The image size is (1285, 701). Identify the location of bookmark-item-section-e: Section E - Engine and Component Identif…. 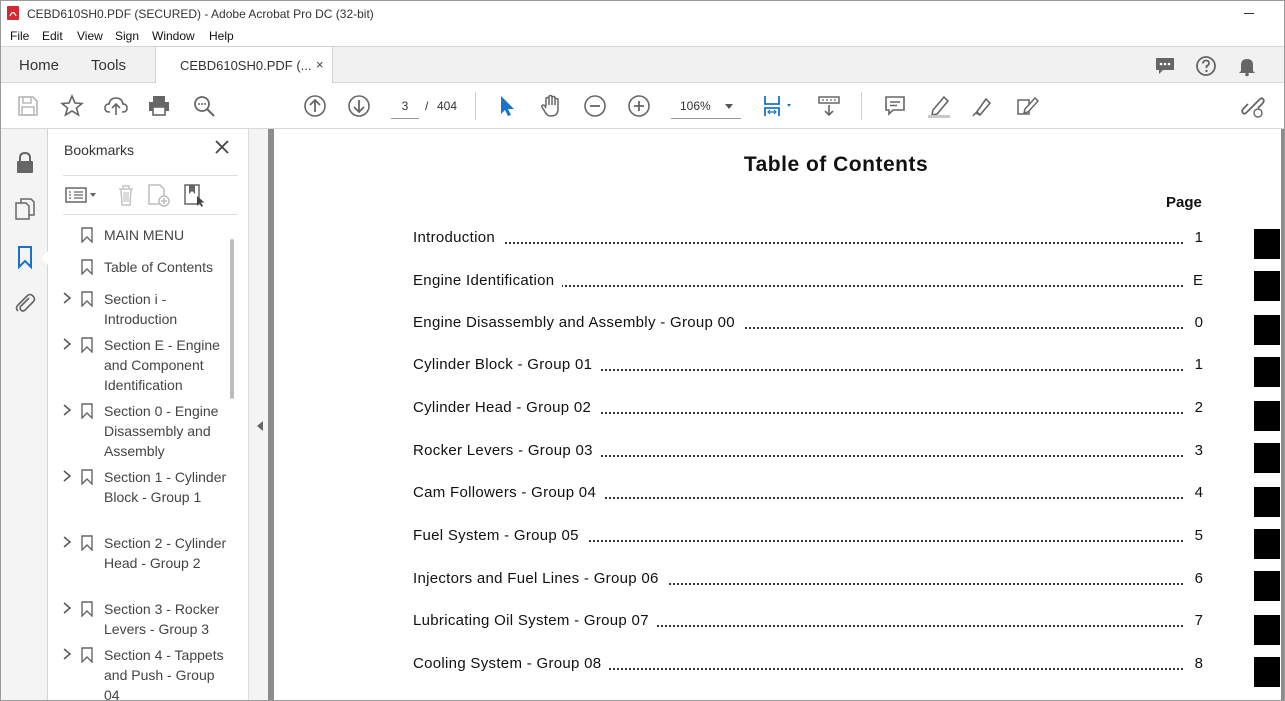
(140, 367).